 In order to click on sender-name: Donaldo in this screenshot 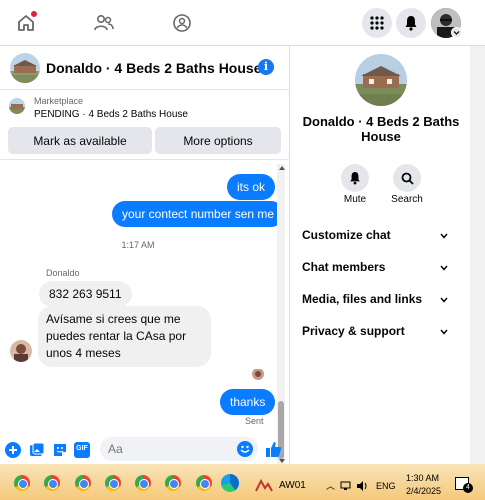, I will do `click(63, 273)`.